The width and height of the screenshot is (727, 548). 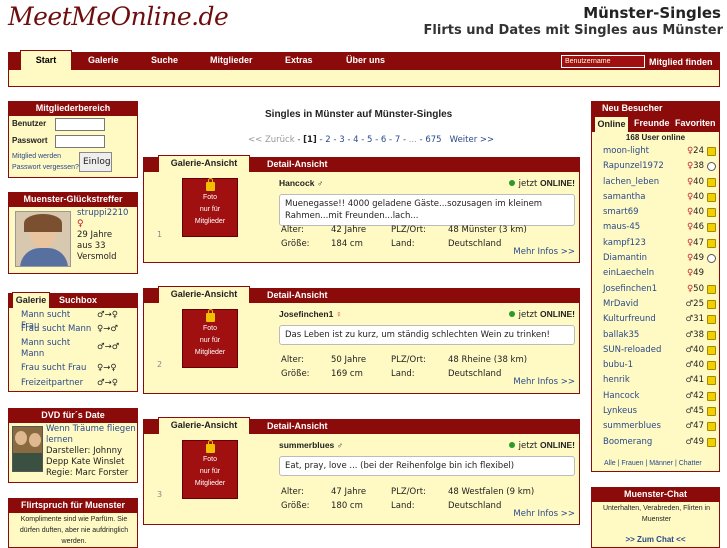 What do you see at coordinates (655, 197) in the screenshot?
I see `online-user-row: samantha ♀40` at bounding box center [655, 197].